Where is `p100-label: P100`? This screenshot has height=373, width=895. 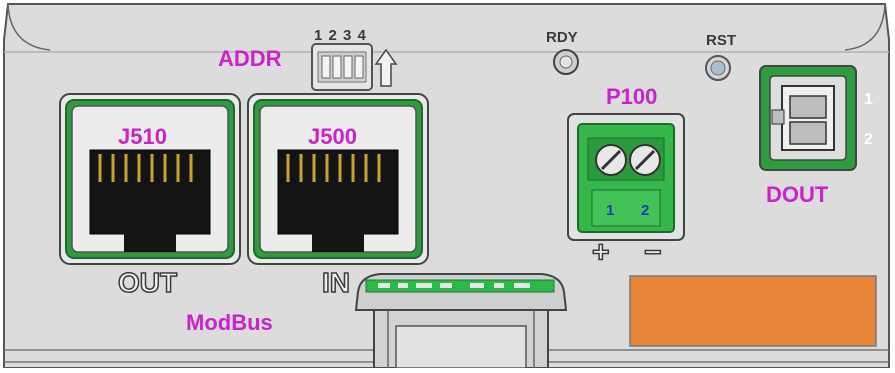
p100-label: P100 is located at coordinates (631, 96).